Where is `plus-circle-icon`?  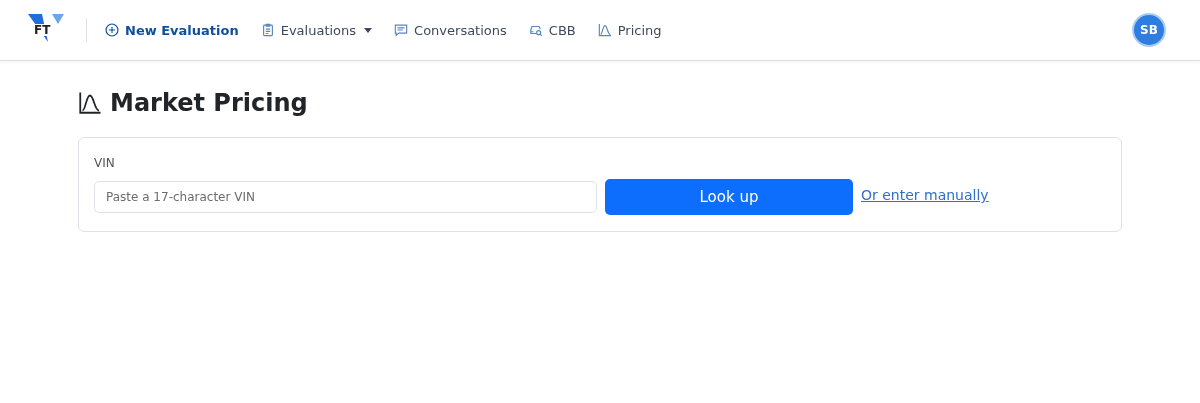
plus-circle-icon is located at coordinates (112, 30).